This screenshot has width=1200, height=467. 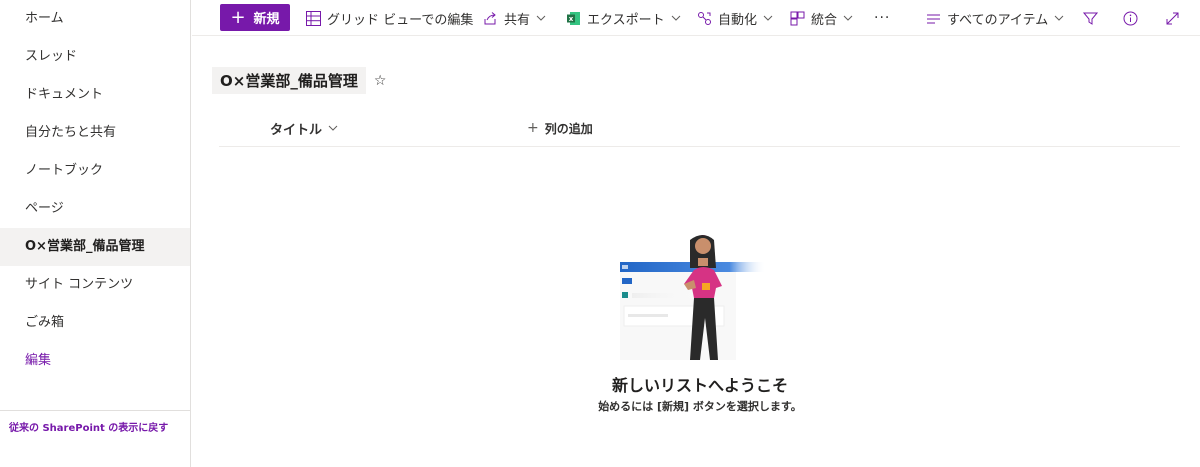 I want to click on expand-icon, so click(x=1172, y=18).